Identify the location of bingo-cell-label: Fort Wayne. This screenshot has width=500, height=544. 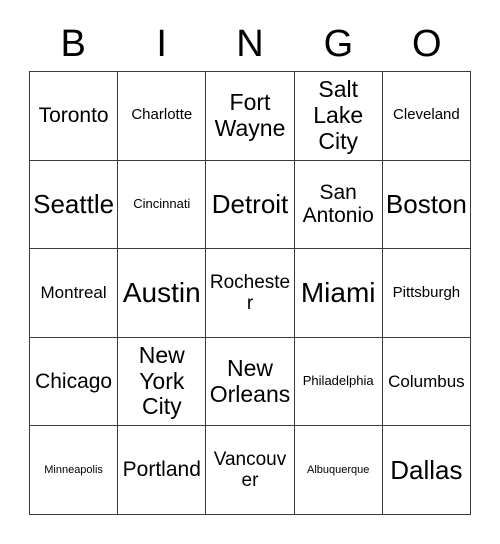
(250, 115).